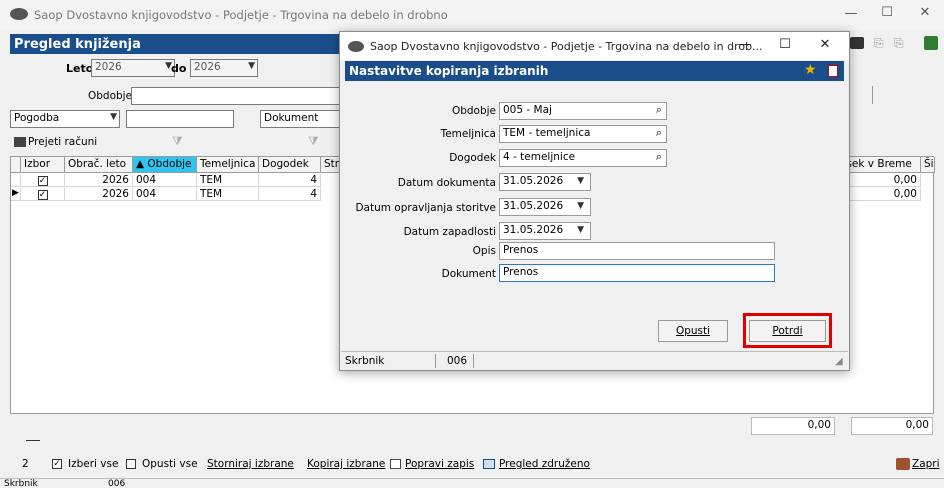  I want to click on column-header-obdobje: ▲ Obdobje, so click(165, 165).